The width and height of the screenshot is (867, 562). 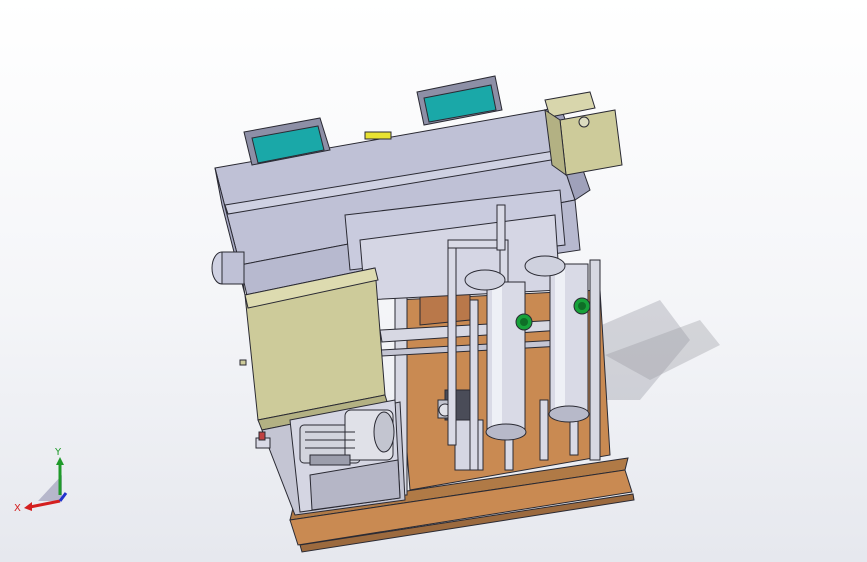 I want to click on pressure-gauge-right, so click(x=582, y=306).